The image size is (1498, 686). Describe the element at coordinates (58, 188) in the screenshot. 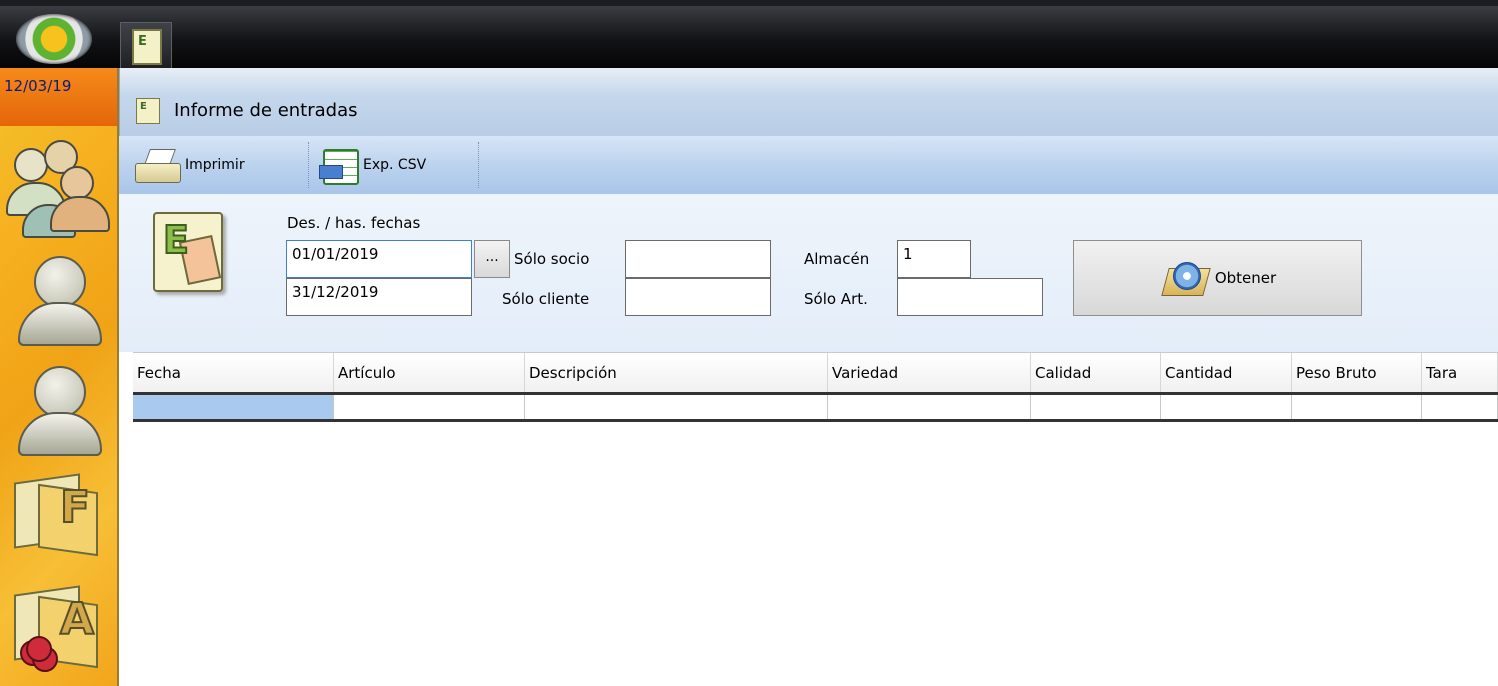

I see `group-users-icon` at that location.